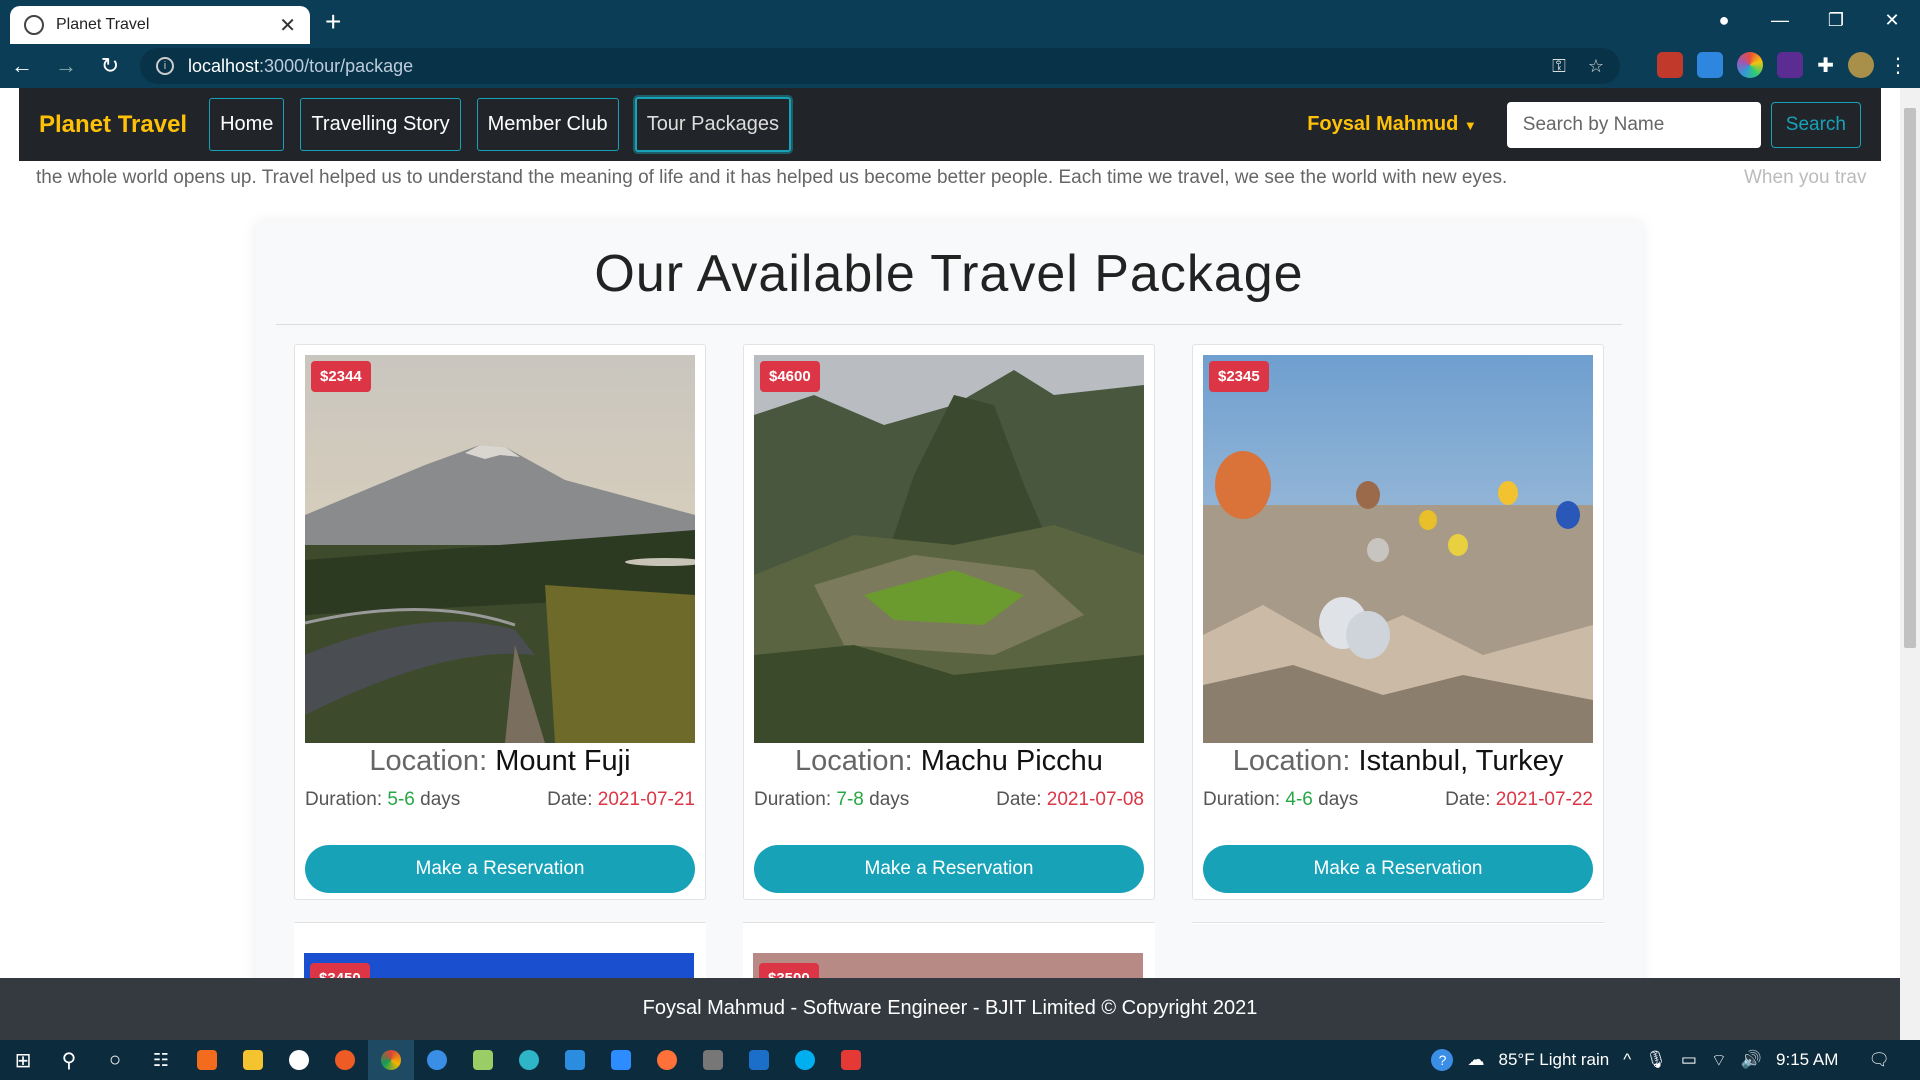 Image resolution: width=1920 pixels, height=1080 pixels. I want to click on duration-value: 4-6, so click(1299, 799).